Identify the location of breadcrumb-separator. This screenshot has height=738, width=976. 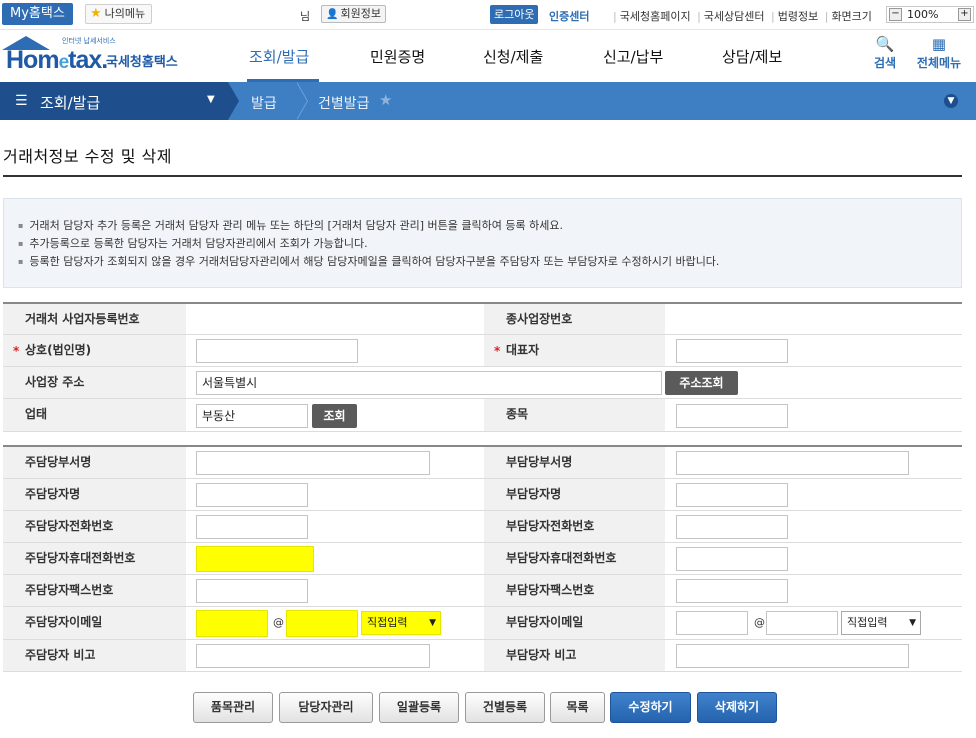
(302, 101).